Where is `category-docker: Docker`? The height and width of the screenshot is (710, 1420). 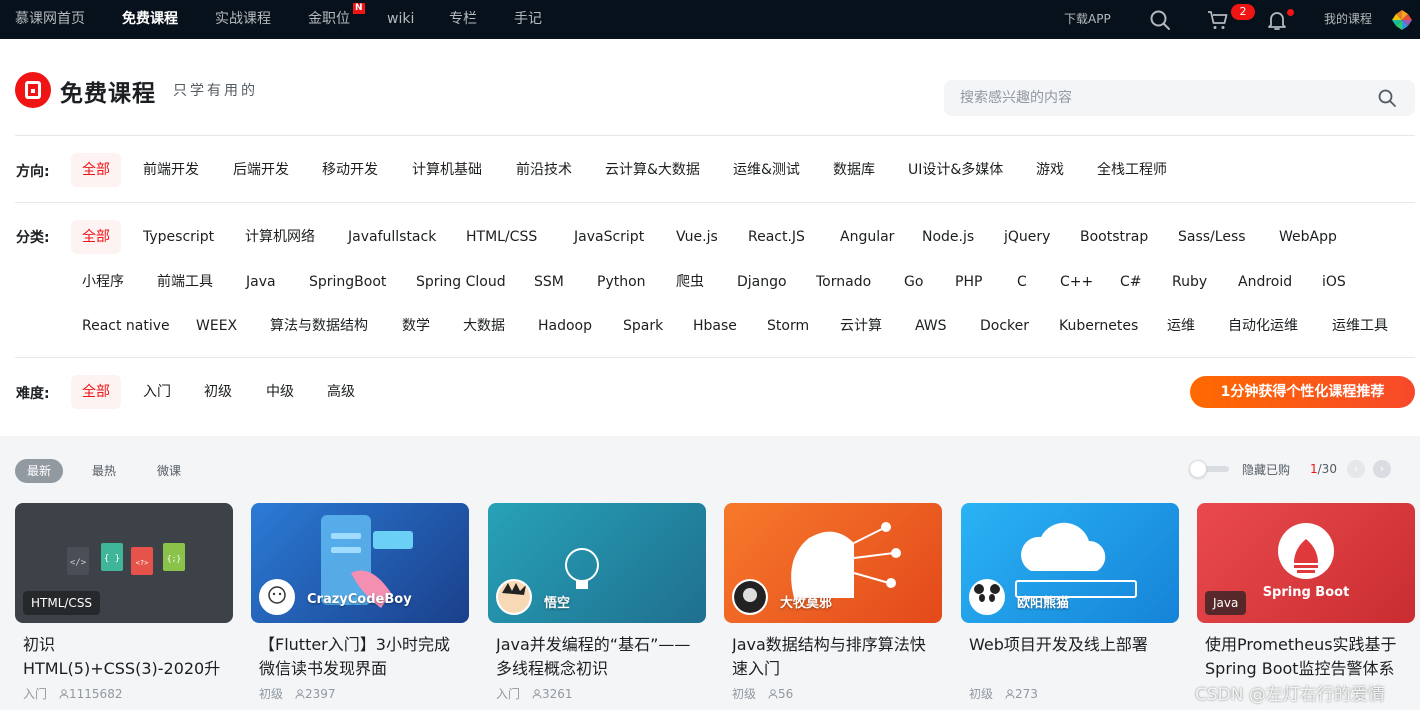 category-docker: Docker is located at coordinates (1004, 326).